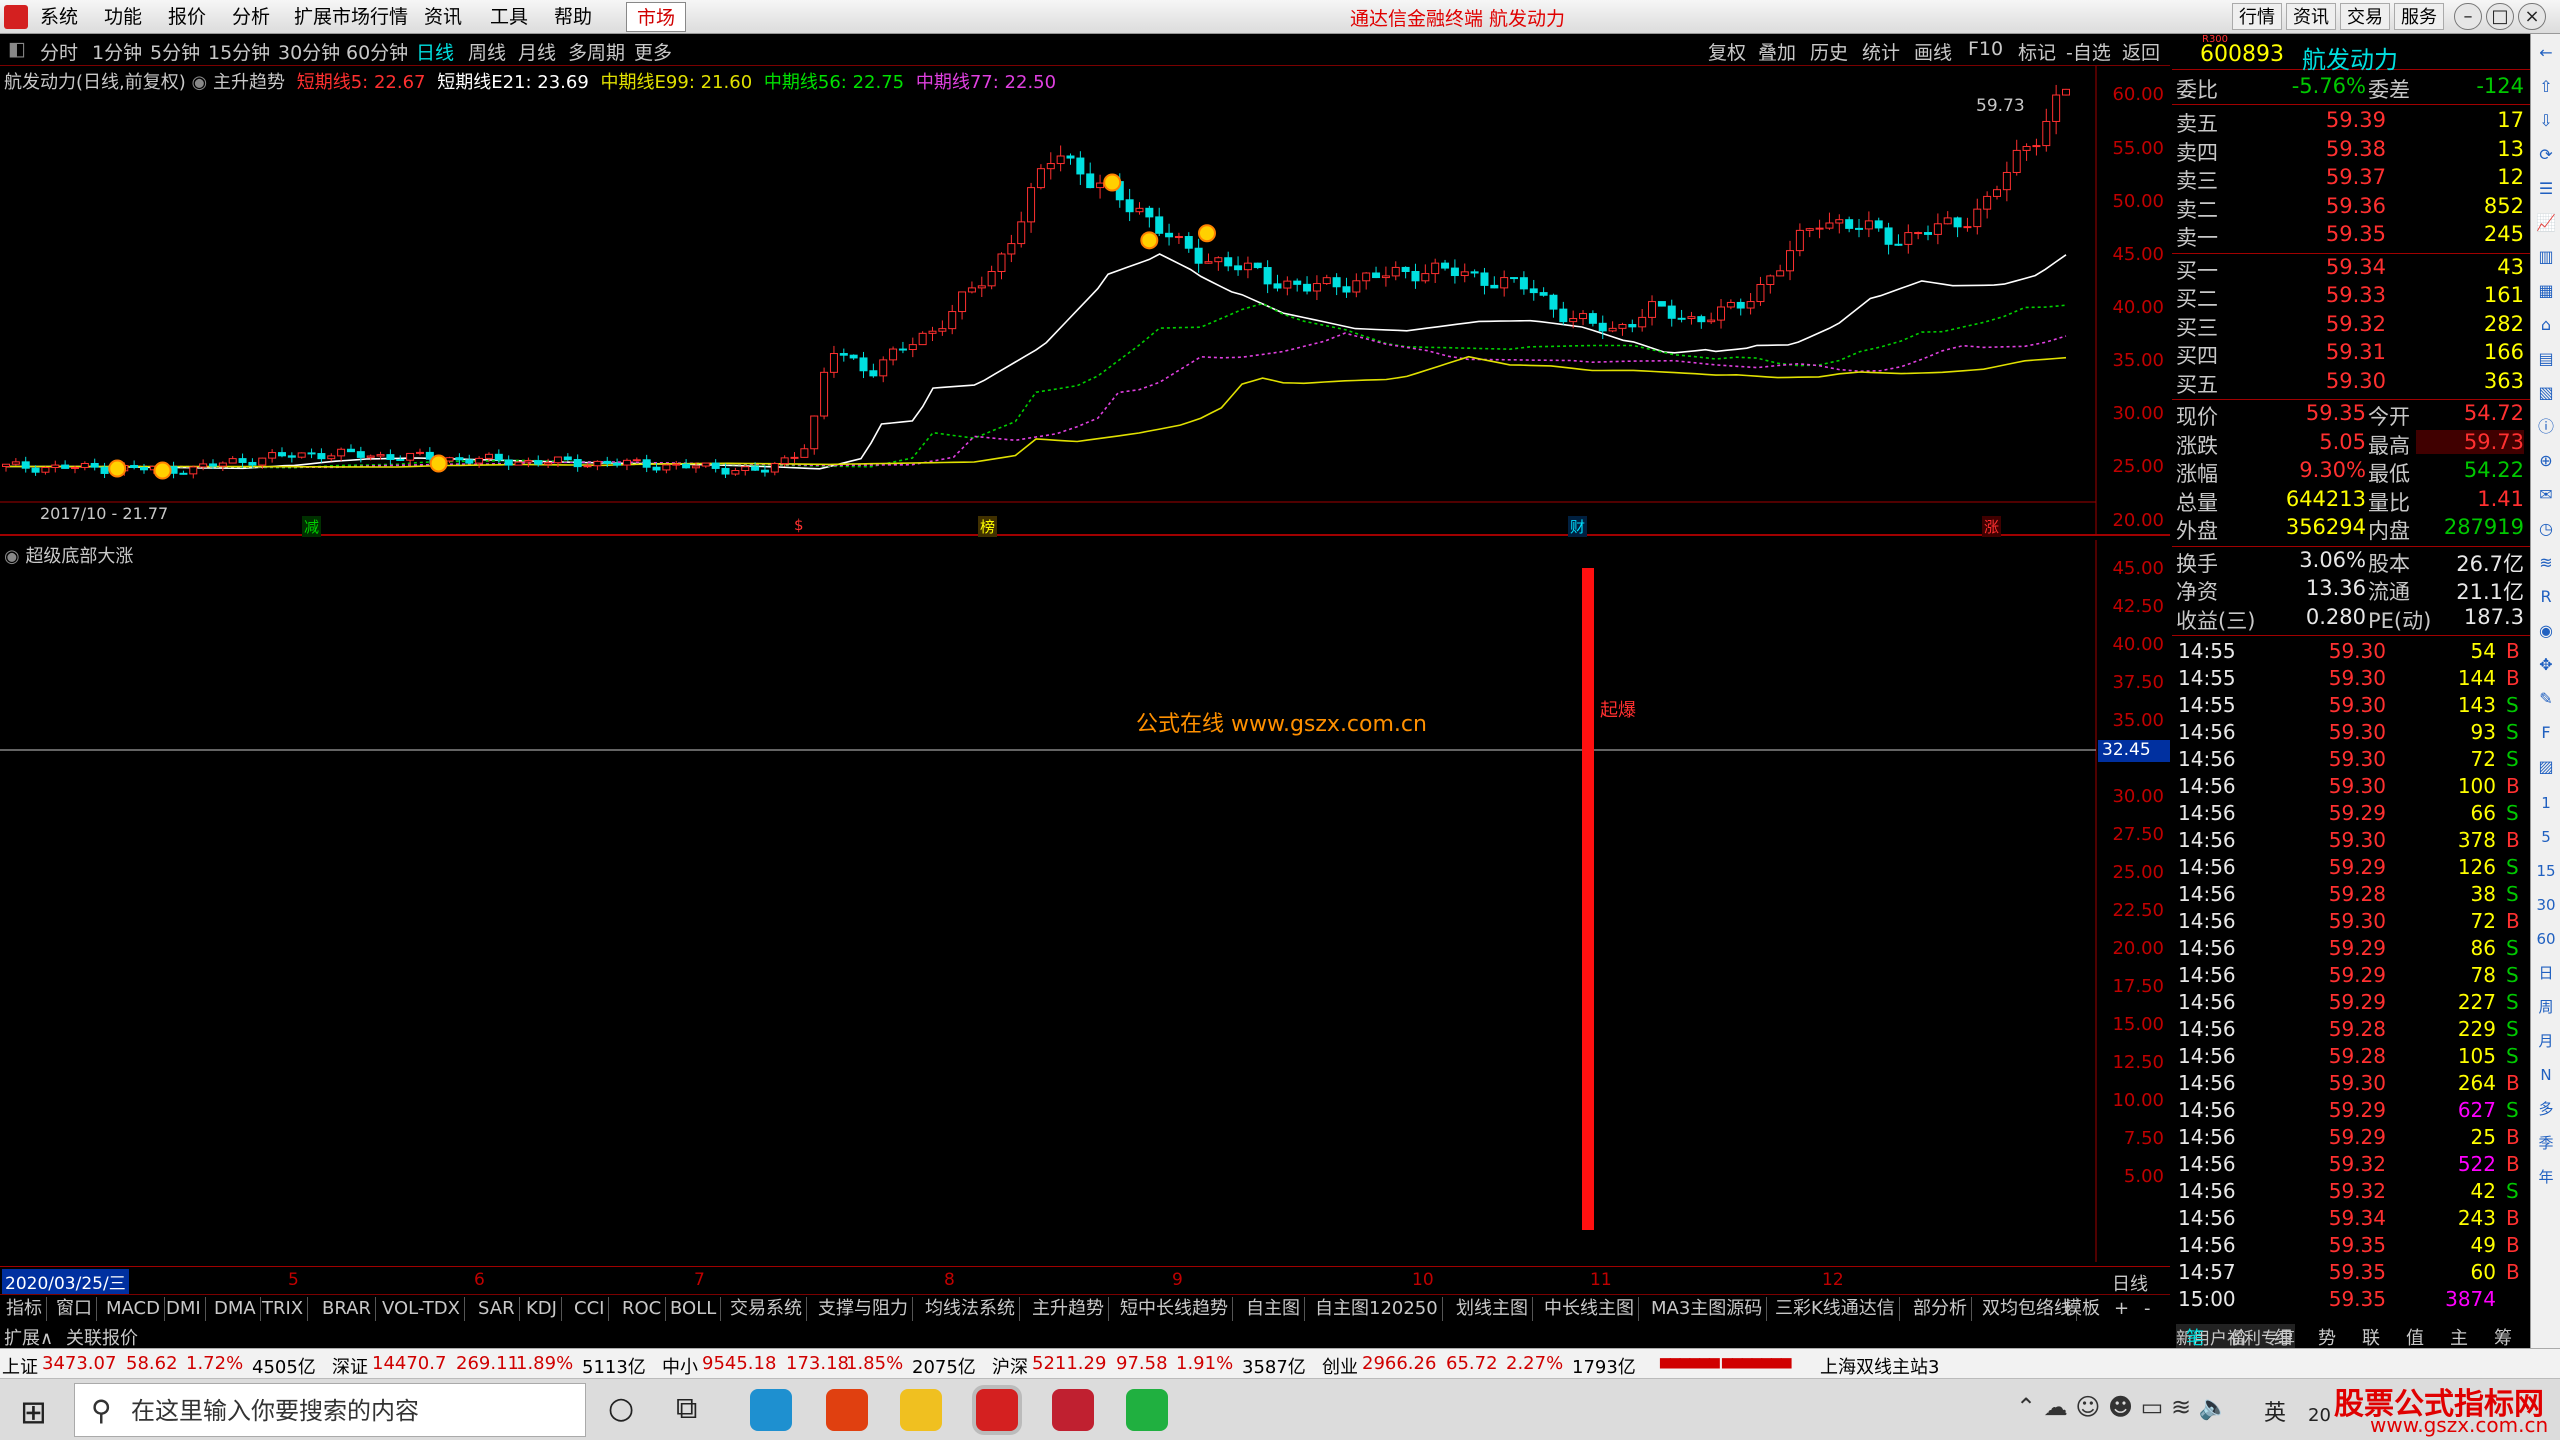 This screenshot has height=1440, width=2560. I want to click on add-tab-button: +, so click(2121, 1309).